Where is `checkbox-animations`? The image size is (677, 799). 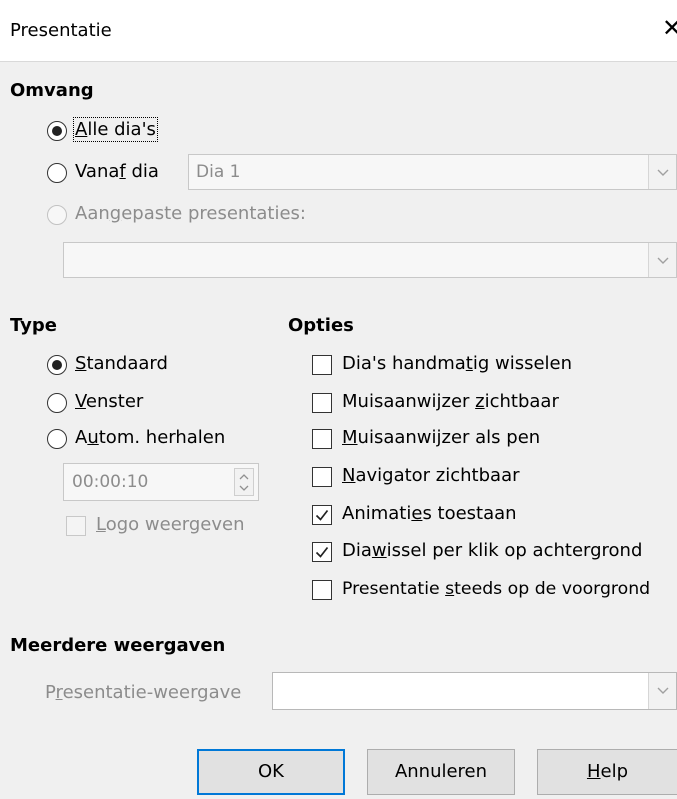 checkbox-animations is located at coordinates (322, 515).